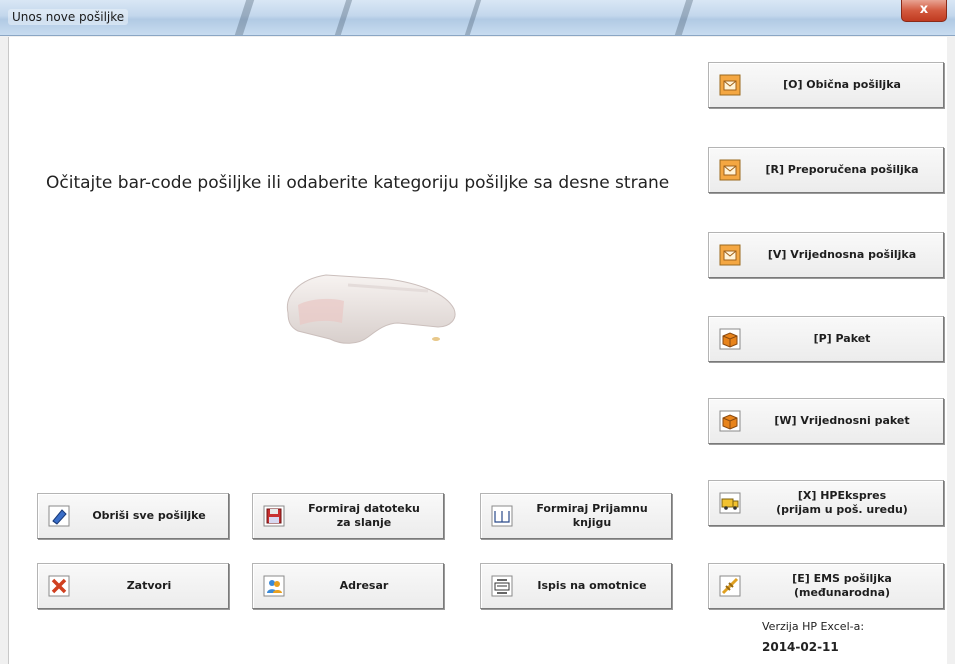  What do you see at coordinates (364, 508) in the screenshot?
I see `formiraj-datoteku-line1: Formiraj datoteku` at bounding box center [364, 508].